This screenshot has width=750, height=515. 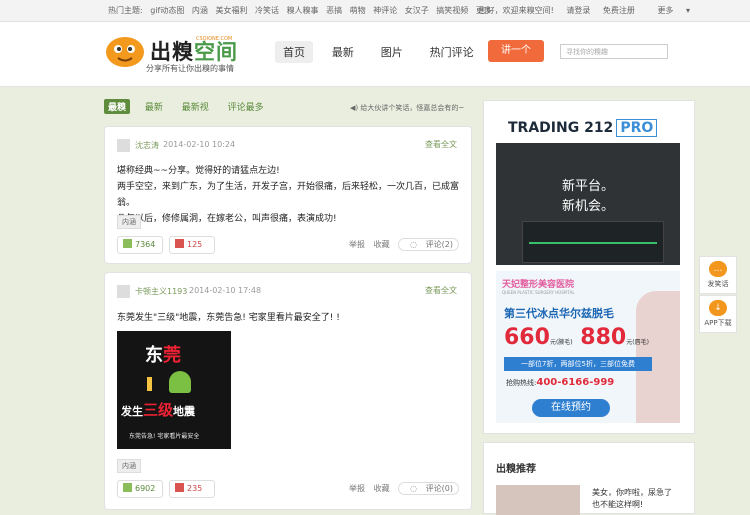 I want to click on speaker-icon: ◀︎), so click(x=354, y=108).